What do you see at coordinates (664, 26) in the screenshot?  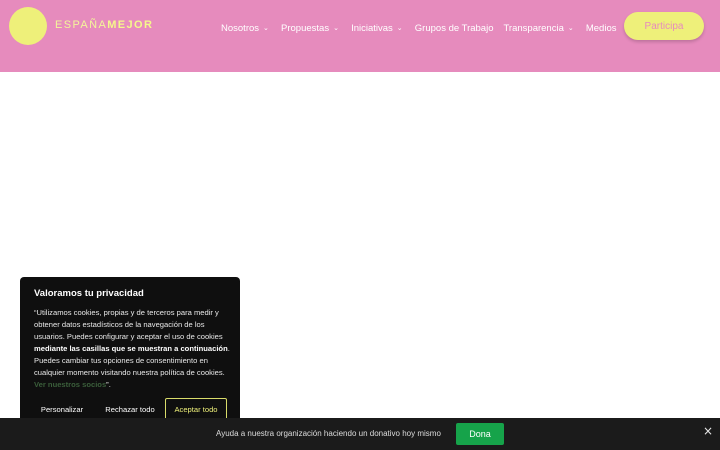 I see `participa-button: Participa` at bounding box center [664, 26].